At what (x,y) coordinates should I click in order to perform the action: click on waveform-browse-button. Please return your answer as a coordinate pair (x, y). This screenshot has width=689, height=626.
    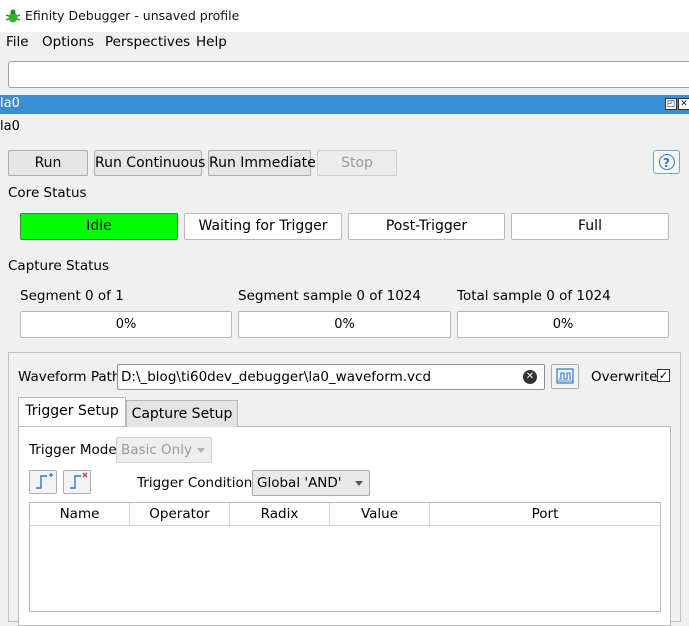
    Looking at the image, I should click on (565, 376).